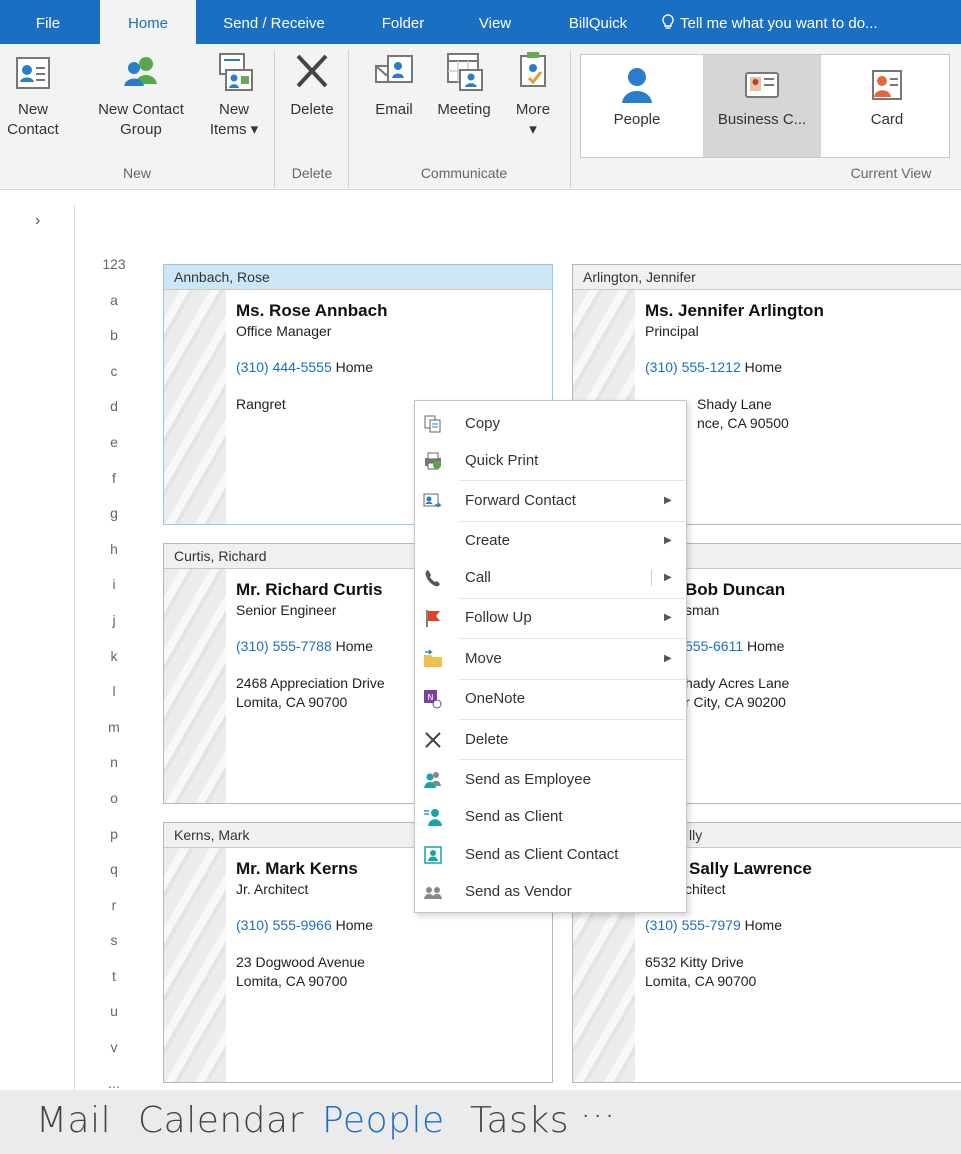  Describe the element at coordinates (743, 423) in the screenshot. I see `address-line-2: nce, CA 90500` at that location.